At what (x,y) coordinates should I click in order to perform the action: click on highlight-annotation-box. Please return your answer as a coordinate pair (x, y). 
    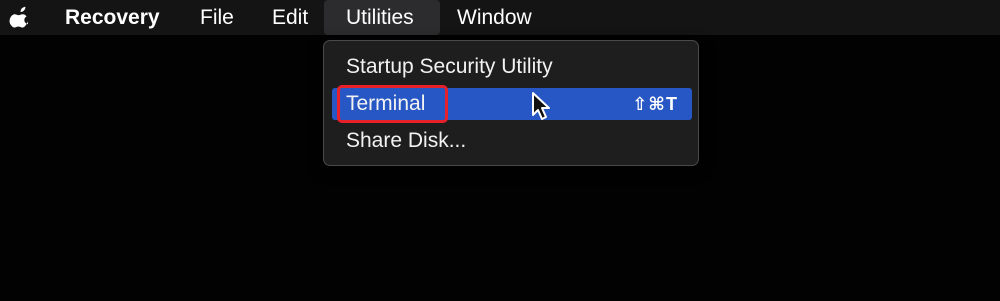
    Looking at the image, I should click on (392, 104).